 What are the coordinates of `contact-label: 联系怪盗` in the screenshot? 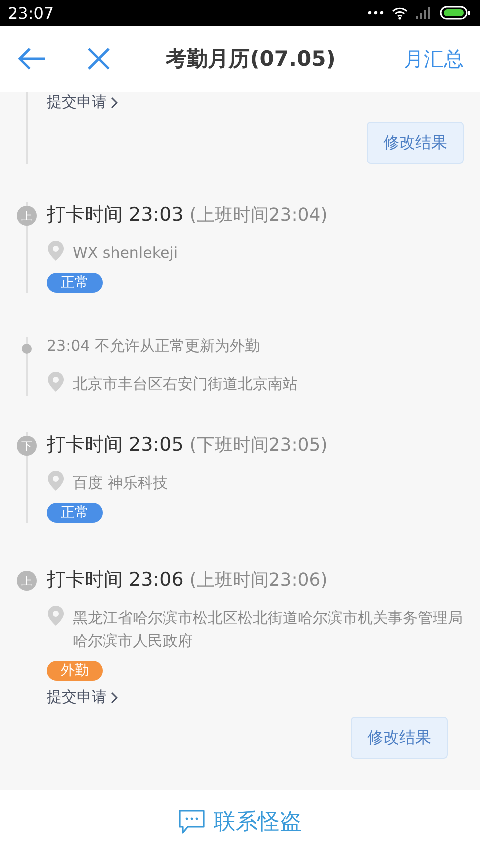 It's located at (258, 822).